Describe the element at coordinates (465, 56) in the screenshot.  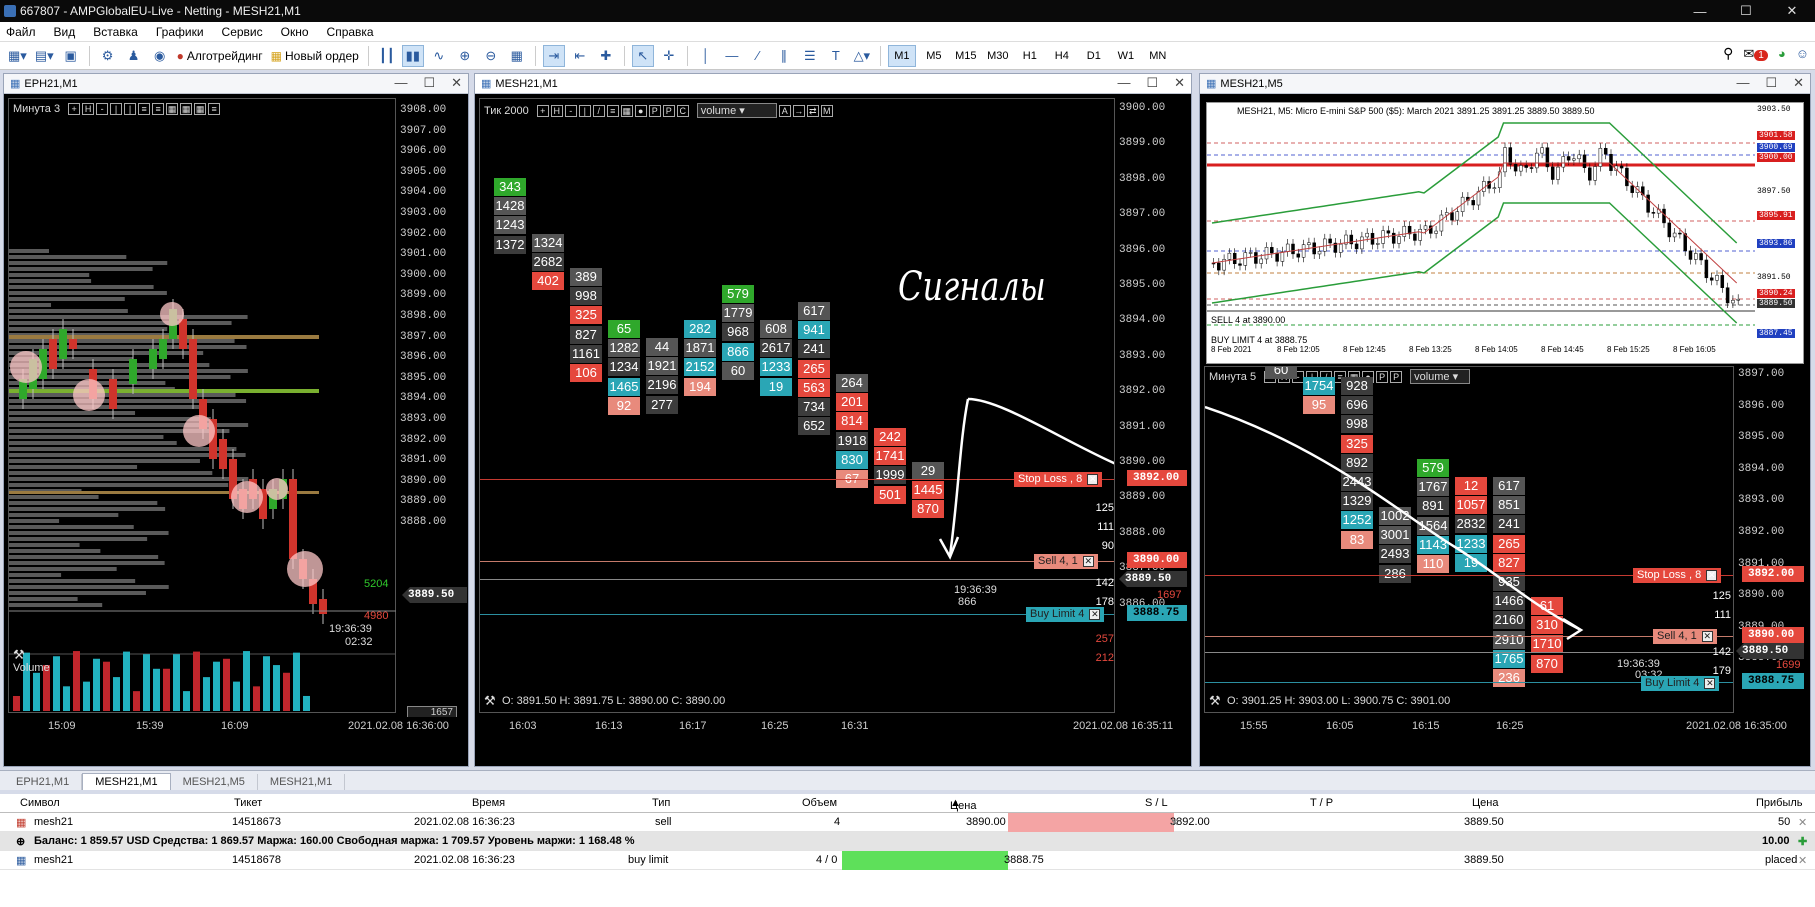
I see `zoom-in-icon: ⊕` at that location.